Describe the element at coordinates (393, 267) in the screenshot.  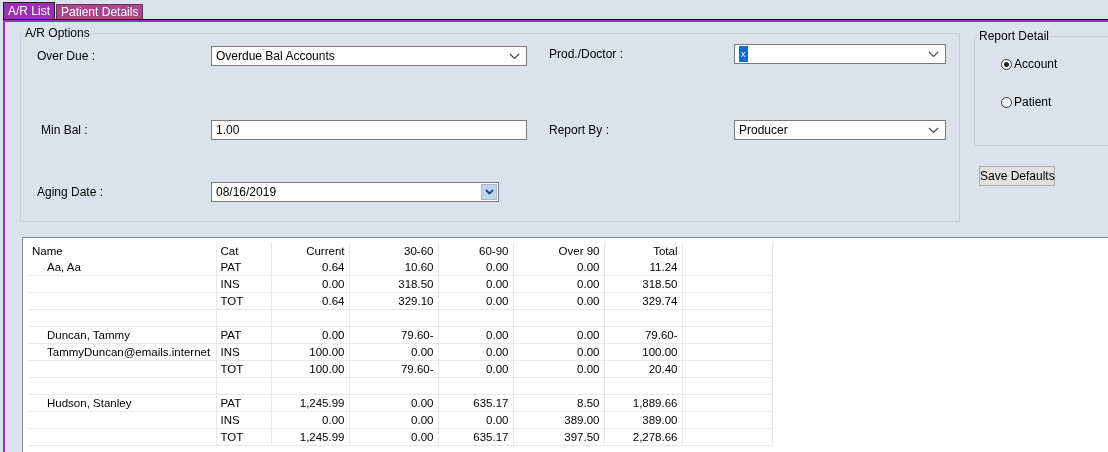
I see `table-cell: 10.60` at that location.